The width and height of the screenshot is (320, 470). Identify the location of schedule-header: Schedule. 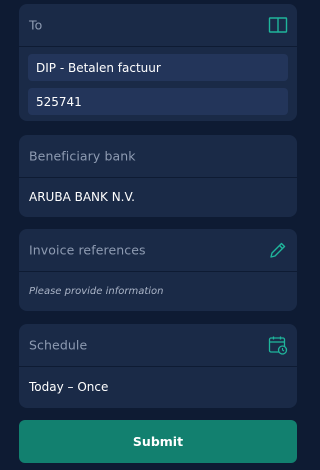
(158, 345).